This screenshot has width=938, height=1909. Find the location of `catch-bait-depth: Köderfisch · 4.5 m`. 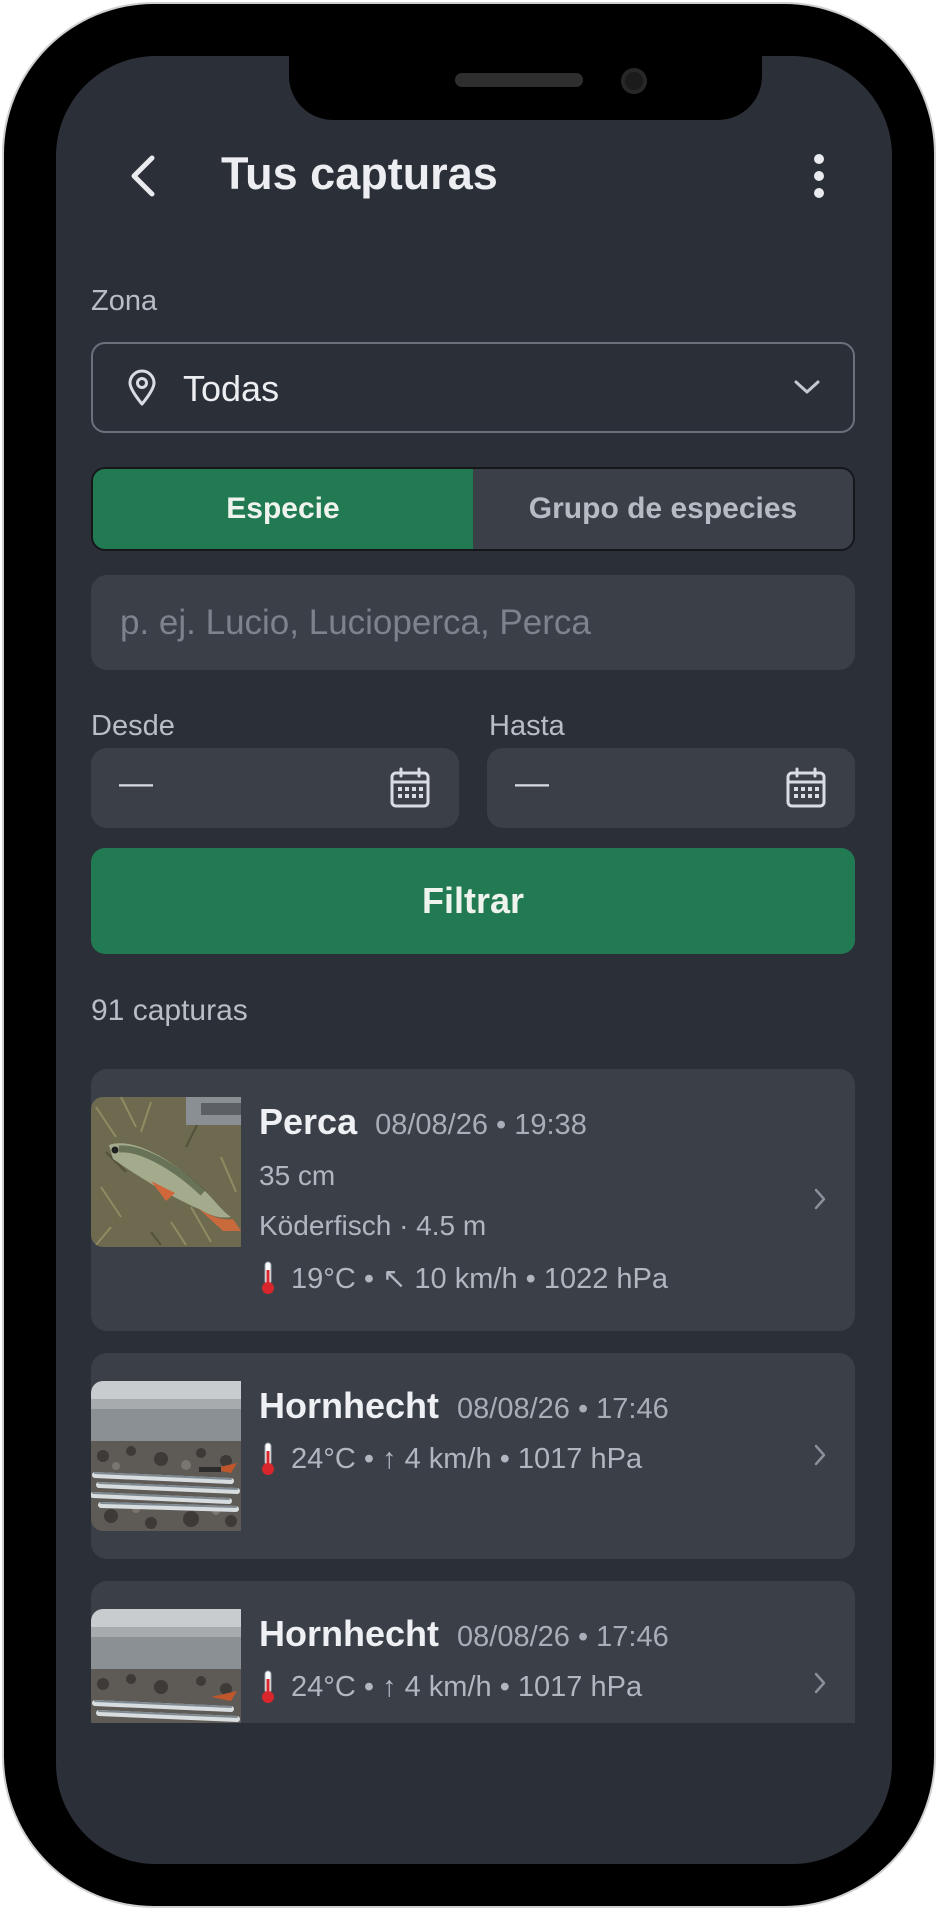

catch-bait-depth: Köderfisch · 4.5 m is located at coordinates (373, 1225).